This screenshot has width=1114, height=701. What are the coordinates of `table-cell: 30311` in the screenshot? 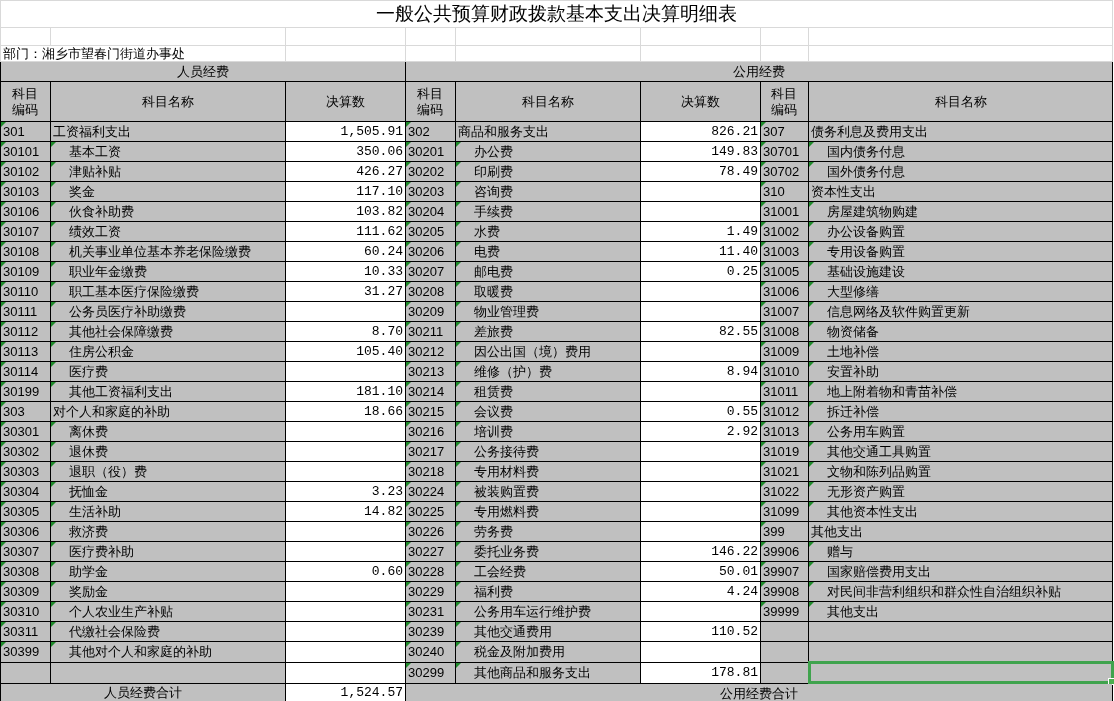 It's located at (25, 631).